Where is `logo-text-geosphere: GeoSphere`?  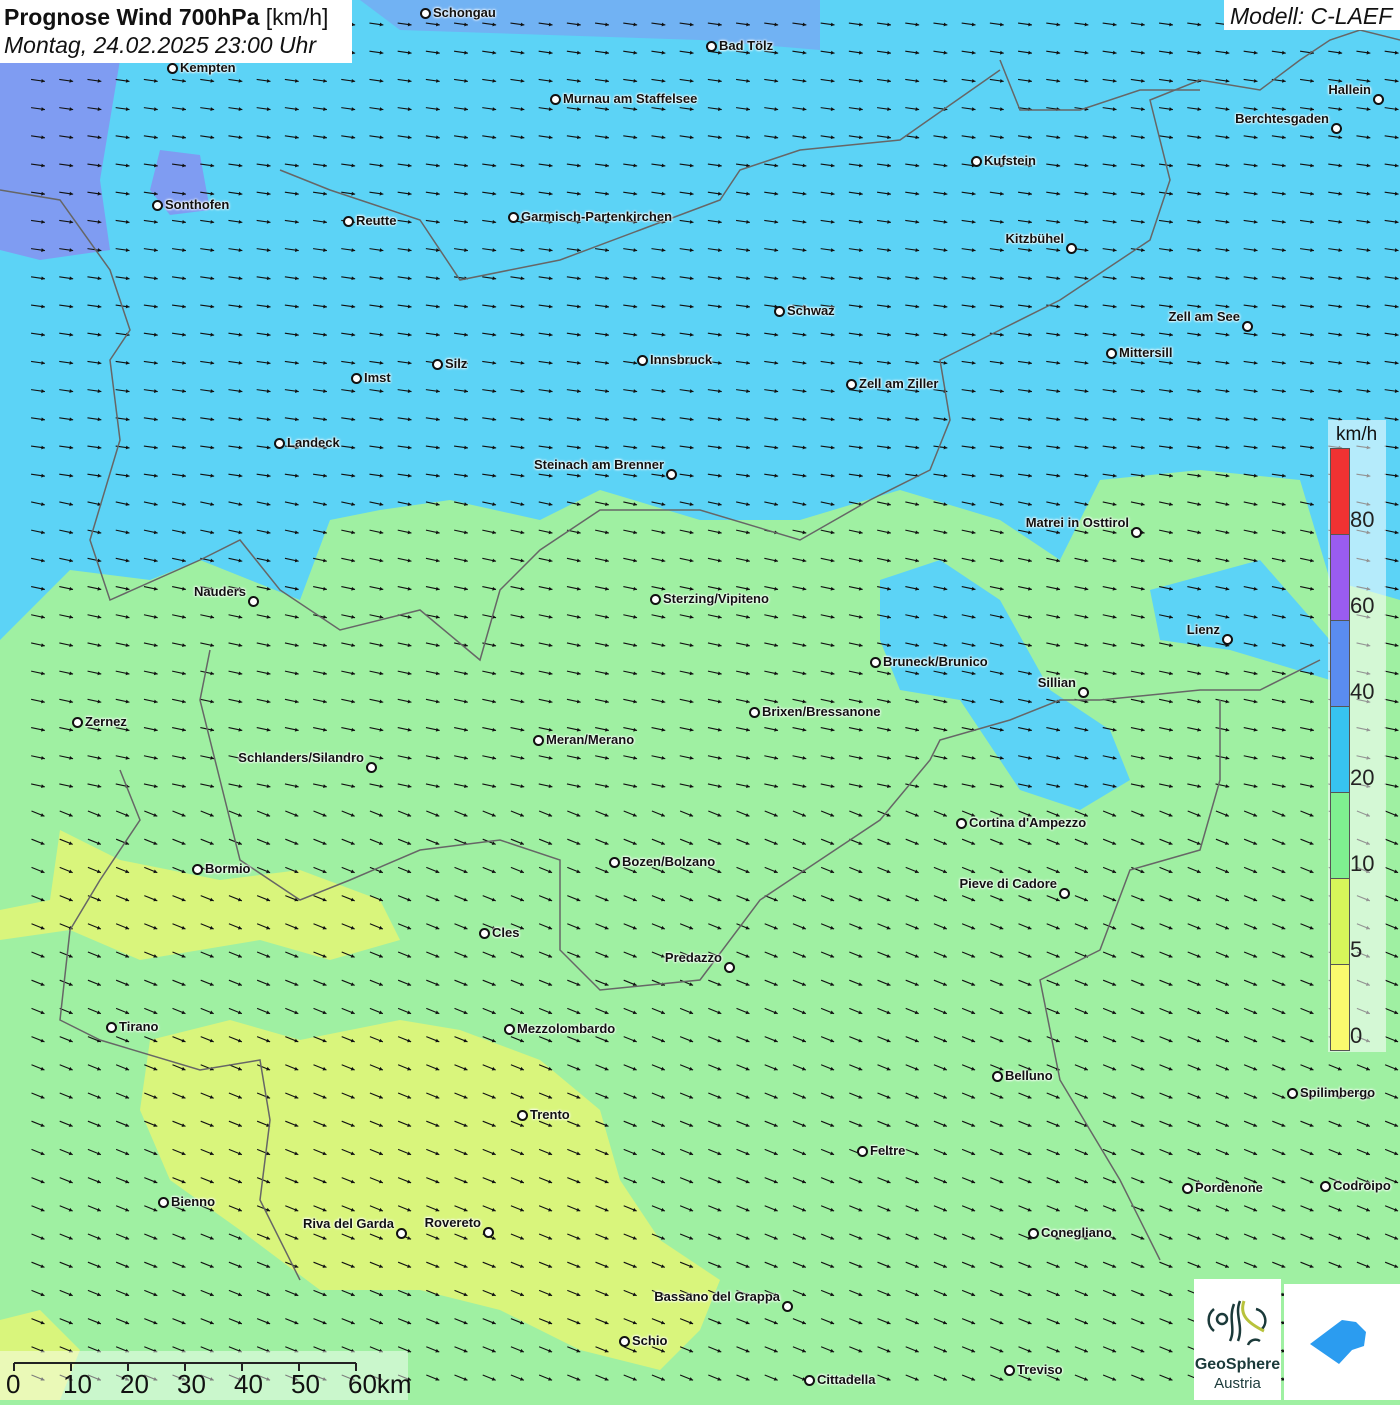
logo-text-geosphere: GeoSphere is located at coordinates (1237, 1364).